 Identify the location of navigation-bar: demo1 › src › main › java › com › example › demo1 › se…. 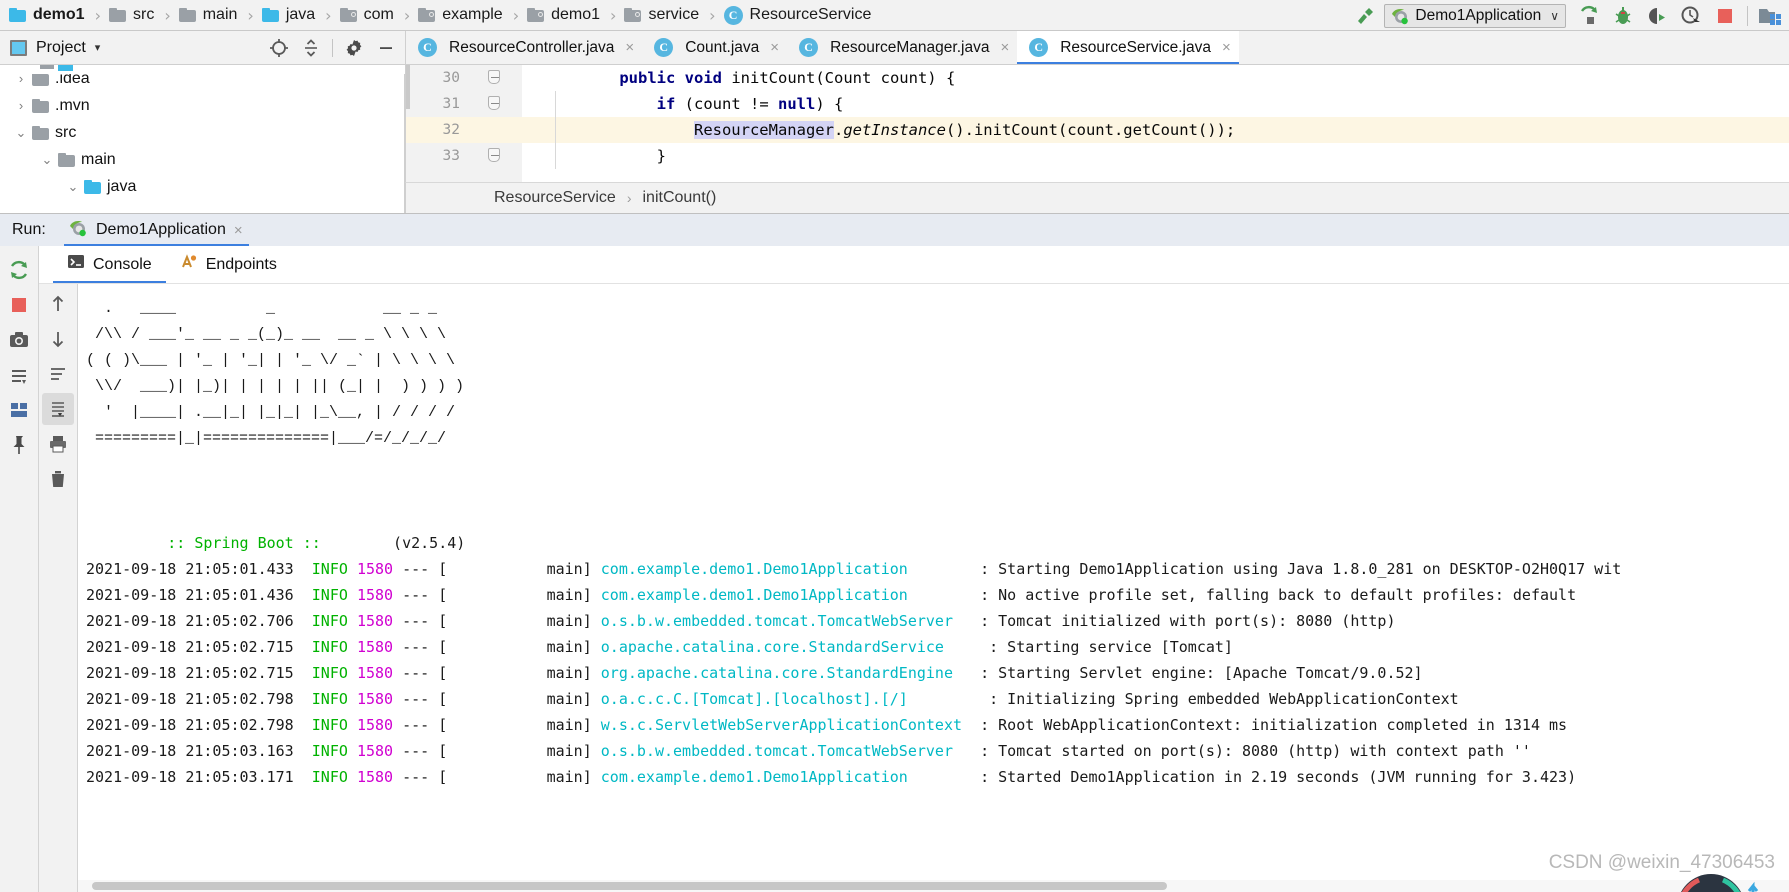
(894, 15).